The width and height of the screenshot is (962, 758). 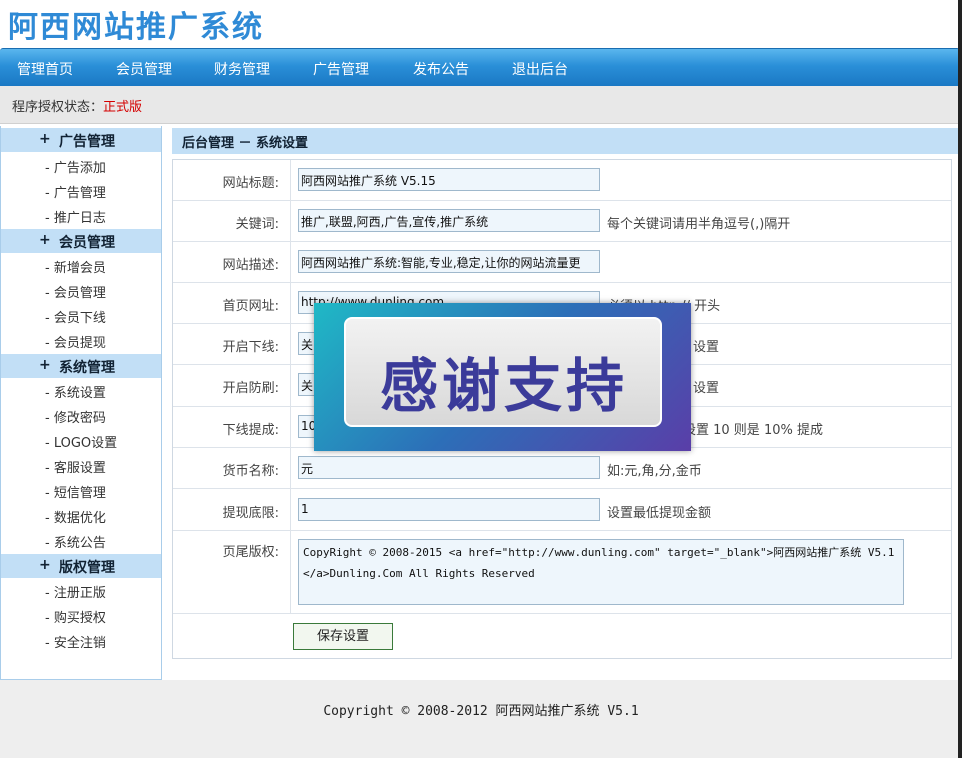 What do you see at coordinates (242, 69) in the screenshot?
I see `nav-finance: 财务管理` at bounding box center [242, 69].